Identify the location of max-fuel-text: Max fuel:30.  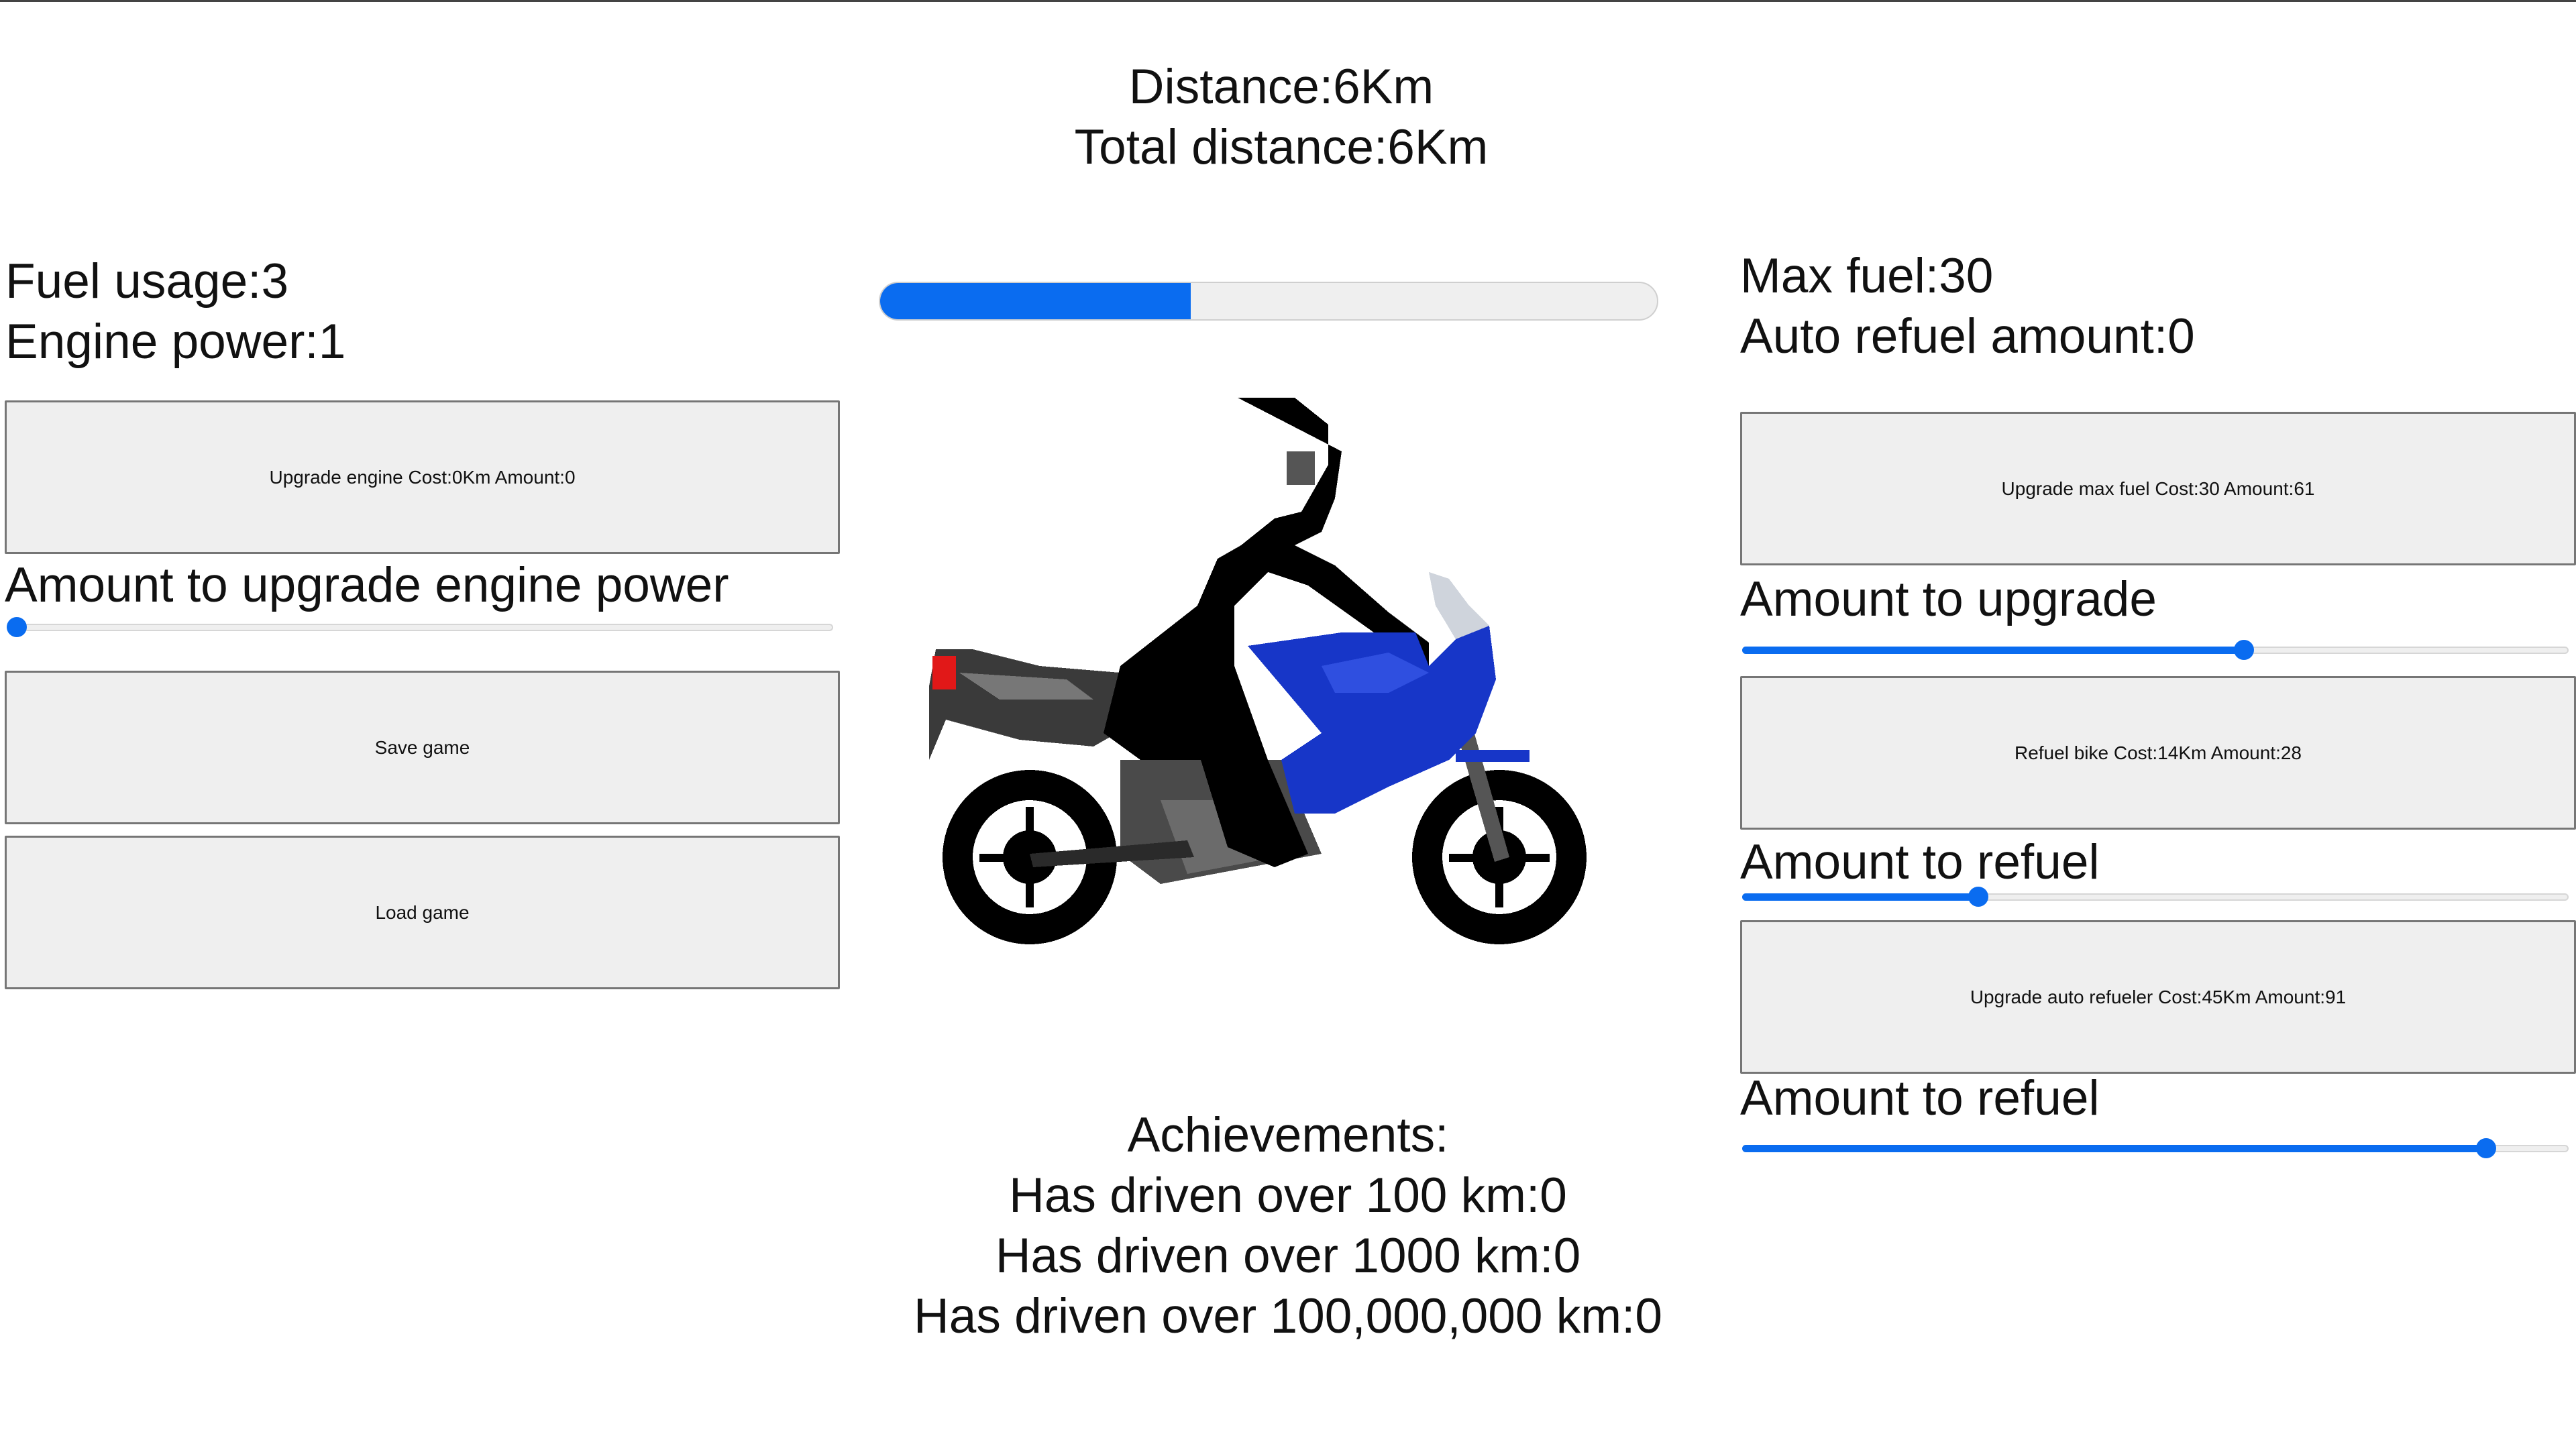
(1867, 276).